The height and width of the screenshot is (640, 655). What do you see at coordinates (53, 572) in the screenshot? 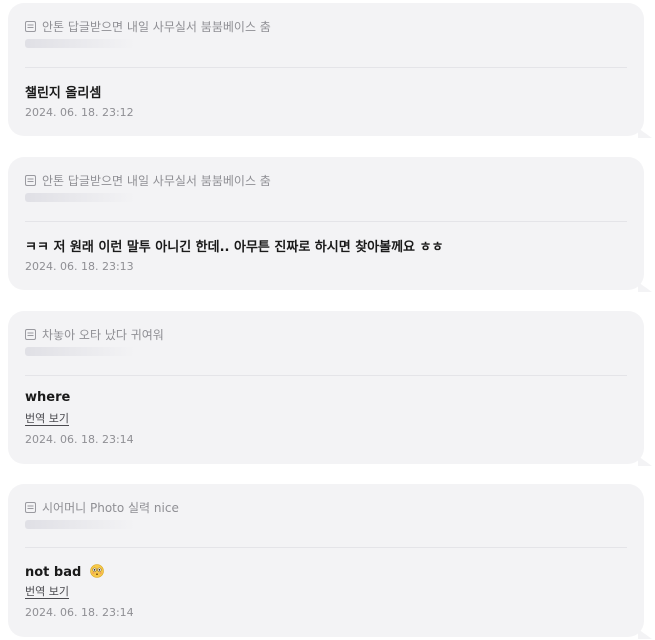
I see `comment-text: not bad` at bounding box center [53, 572].